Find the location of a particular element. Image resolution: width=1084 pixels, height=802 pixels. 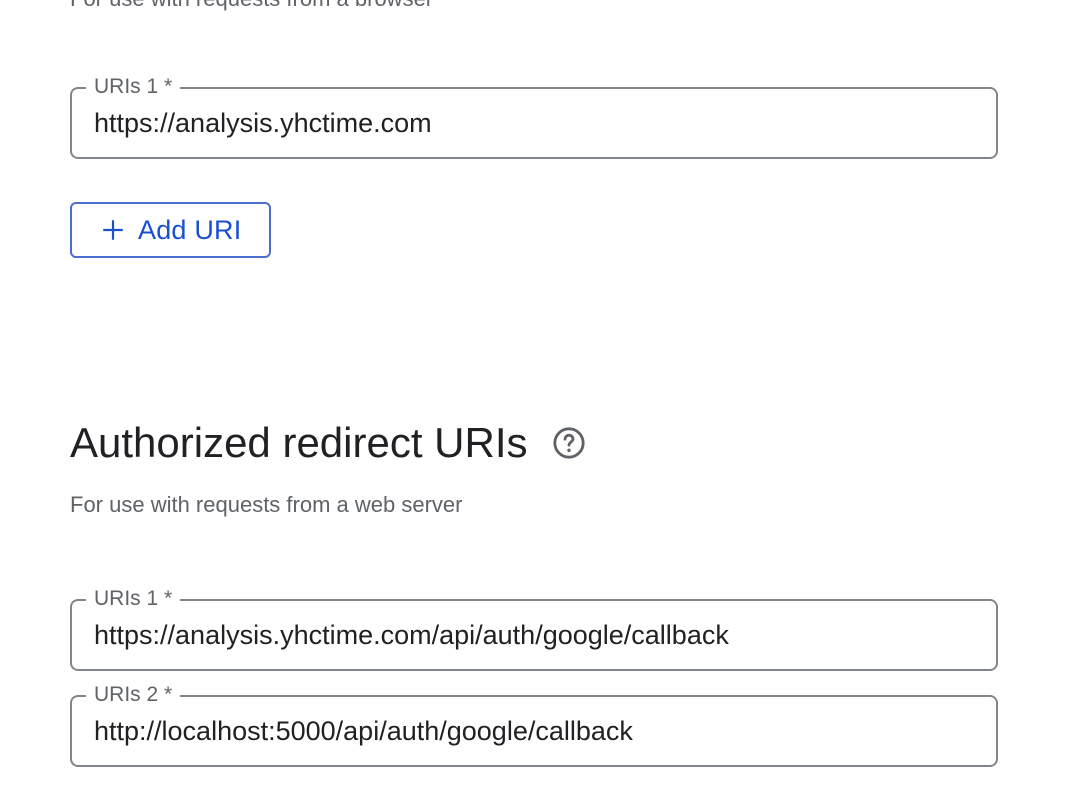

redirect-uris-title: Authorized redirect URIs is located at coordinates (299, 442).